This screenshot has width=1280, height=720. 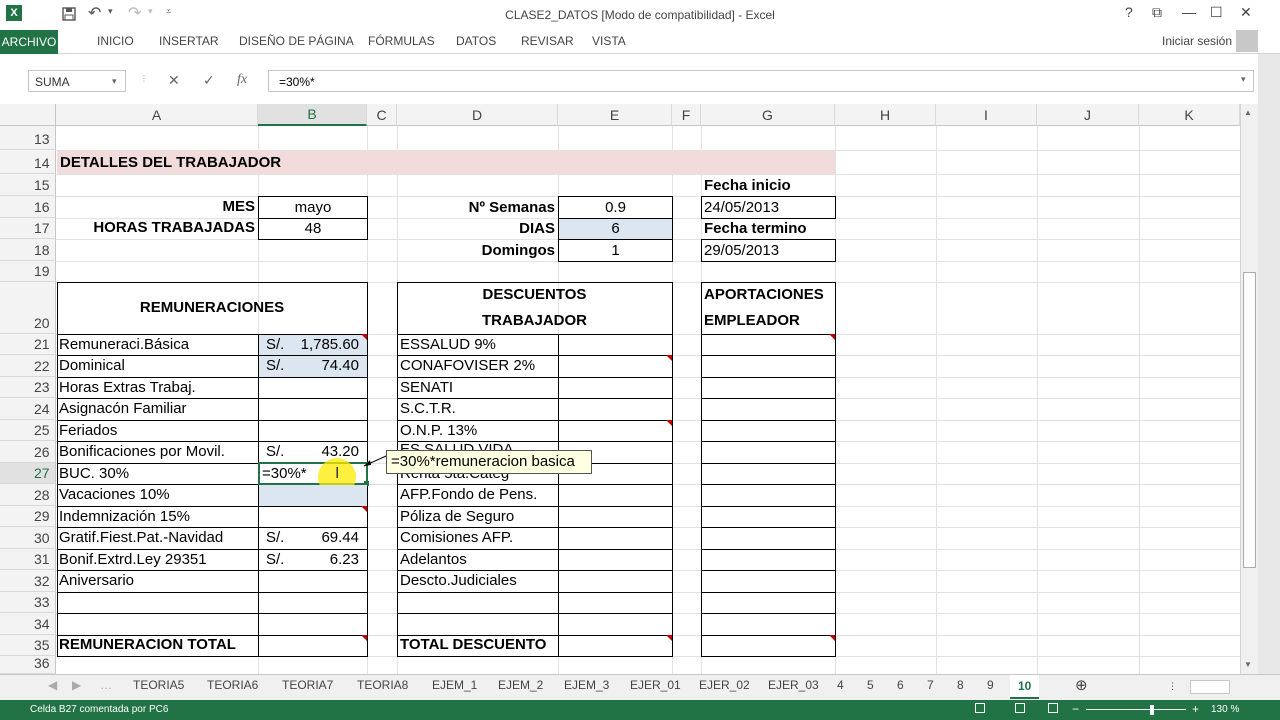 What do you see at coordinates (28, 387) in the screenshot?
I see `row-header-23: 23` at bounding box center [28, 387].